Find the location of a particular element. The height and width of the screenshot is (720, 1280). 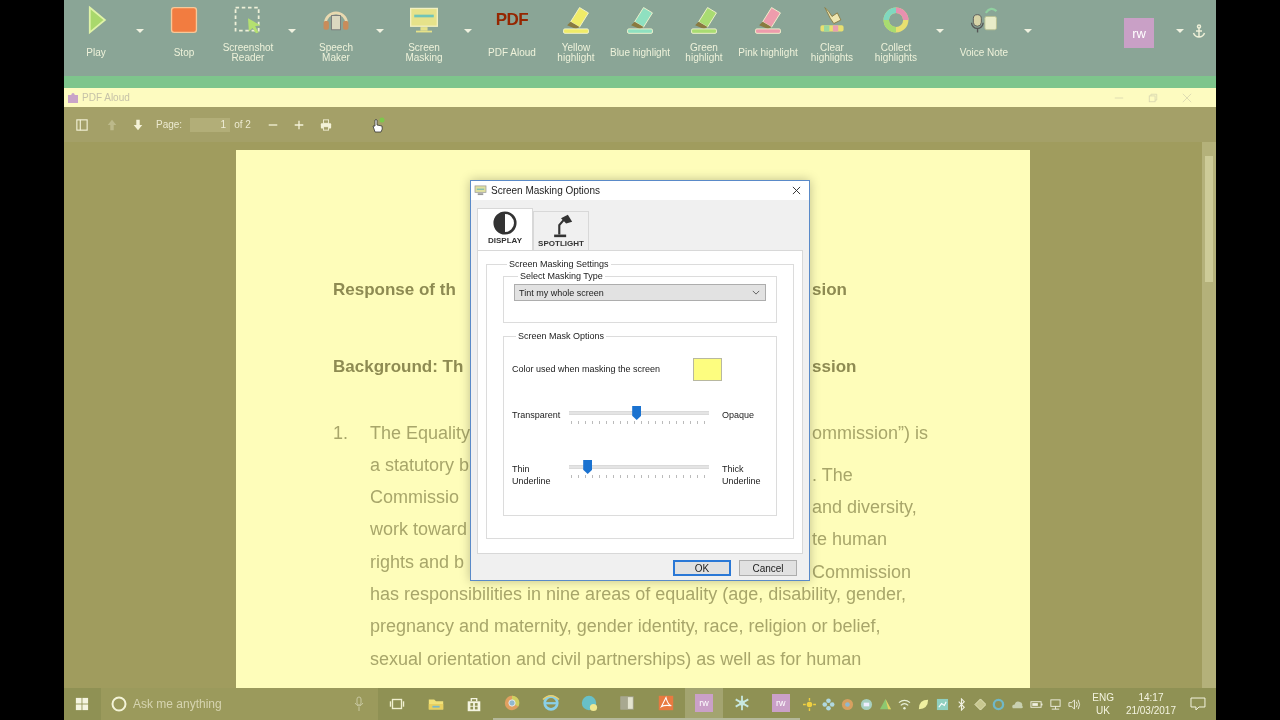

toolbar-button: Speech Maker is located at coordinates (336, 38).